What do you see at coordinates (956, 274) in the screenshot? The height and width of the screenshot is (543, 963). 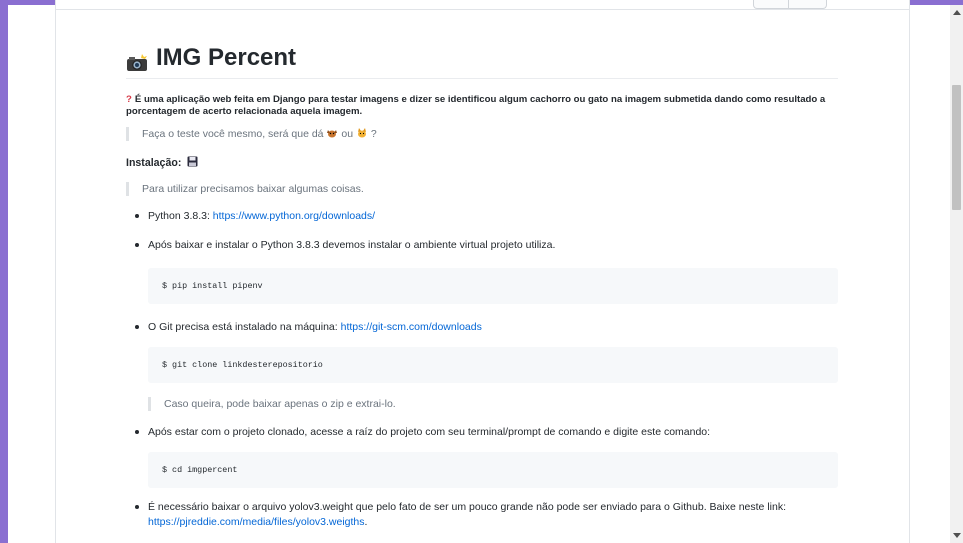 I see `vertical-scrollbar` at bounding box center [956, 274].